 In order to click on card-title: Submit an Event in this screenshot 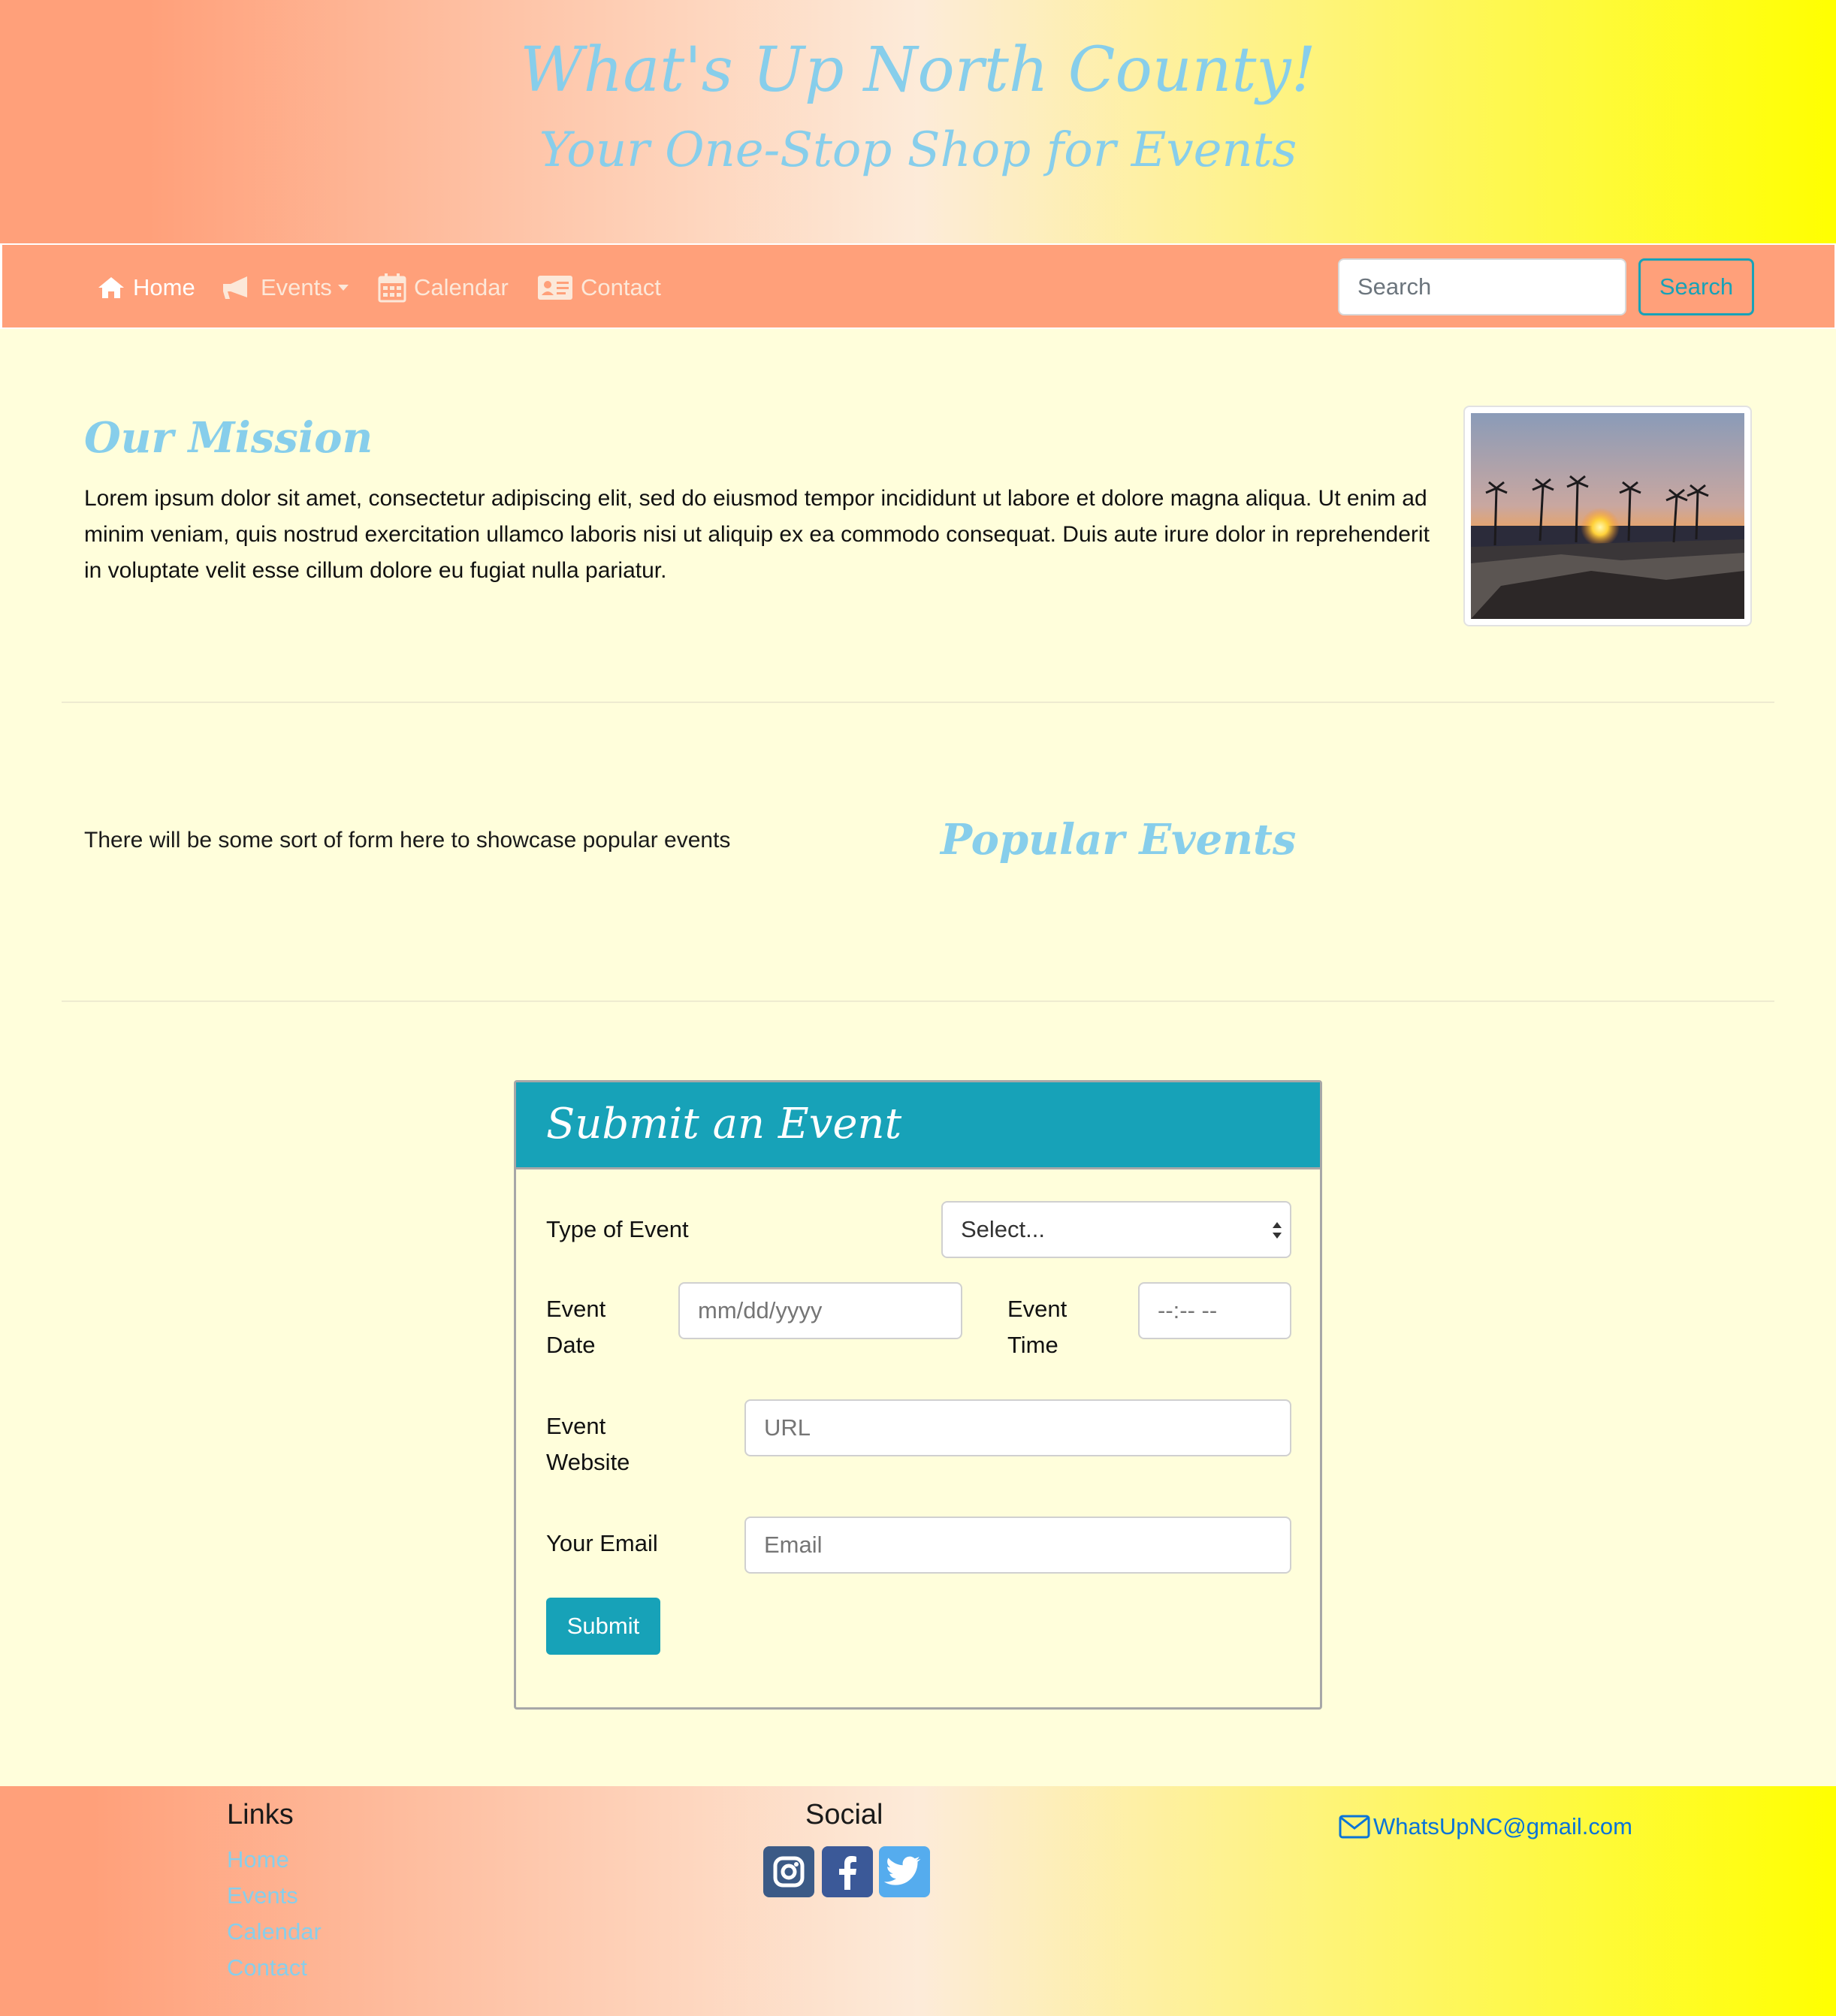, I will do `click(724, 1124)`.